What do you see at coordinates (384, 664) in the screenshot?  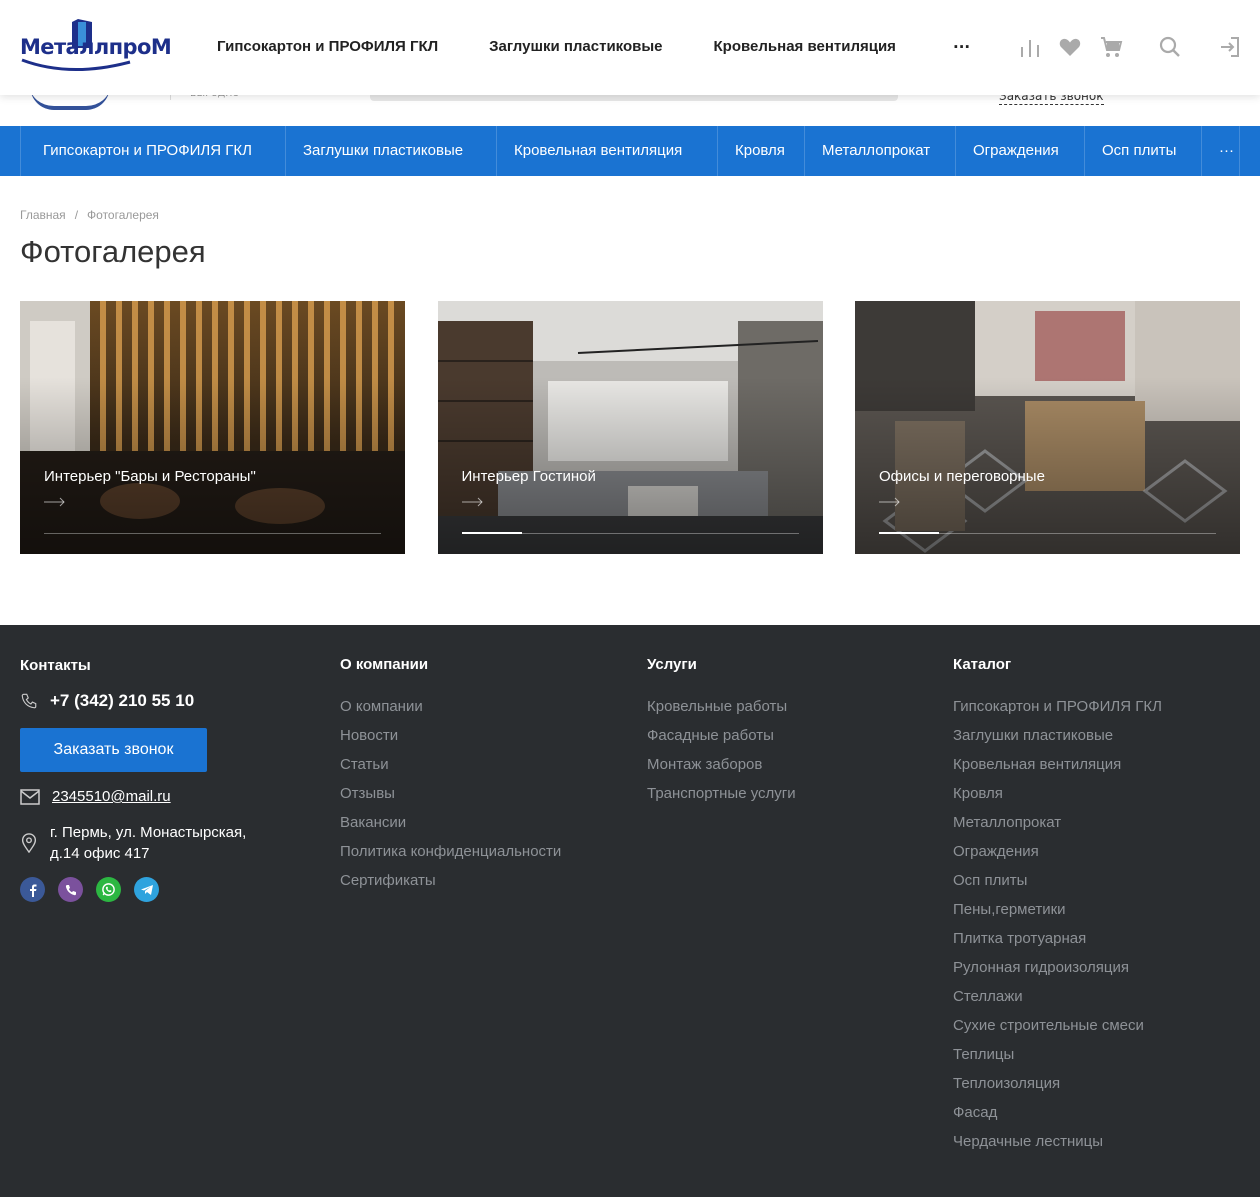 I see `footer-company-heading: О компании` at bounding box center [384, 664].